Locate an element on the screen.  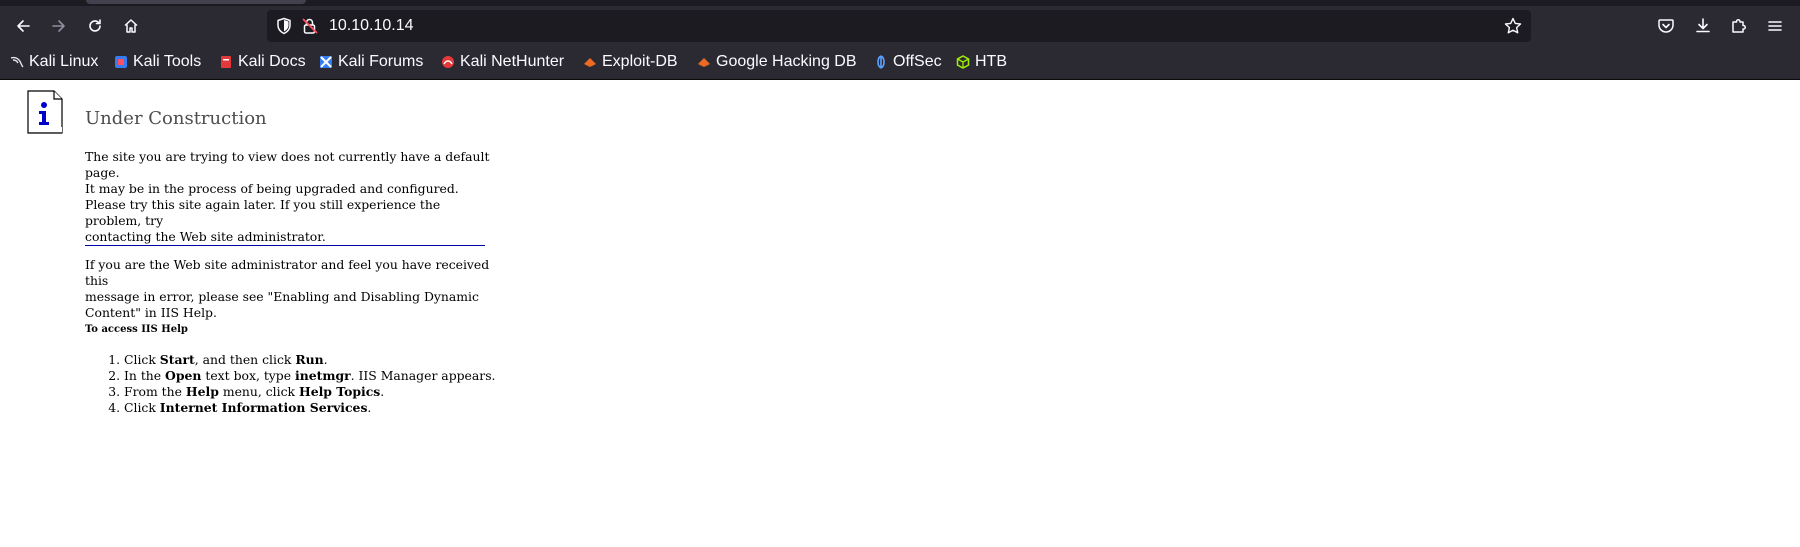
active-tab-edge is located at coordinates (196, 2).